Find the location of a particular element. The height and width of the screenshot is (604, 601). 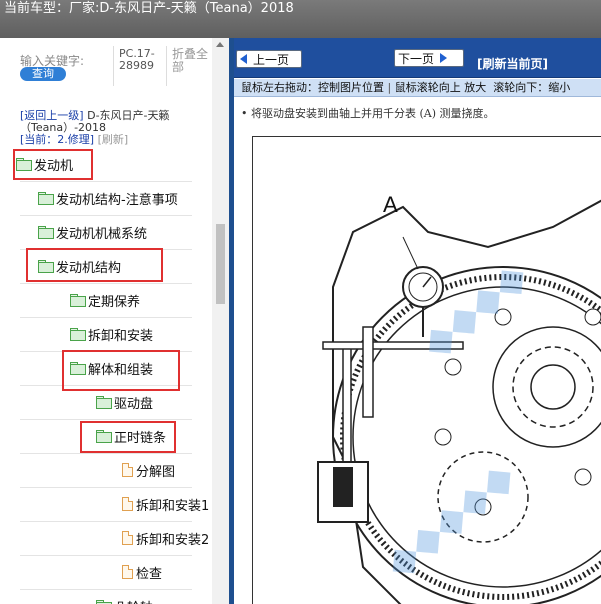

instruction-text: • 将驱动盘安装到曲轴上并用千分表 (A) 测量挠度。 is located at coordinates (368, 113).